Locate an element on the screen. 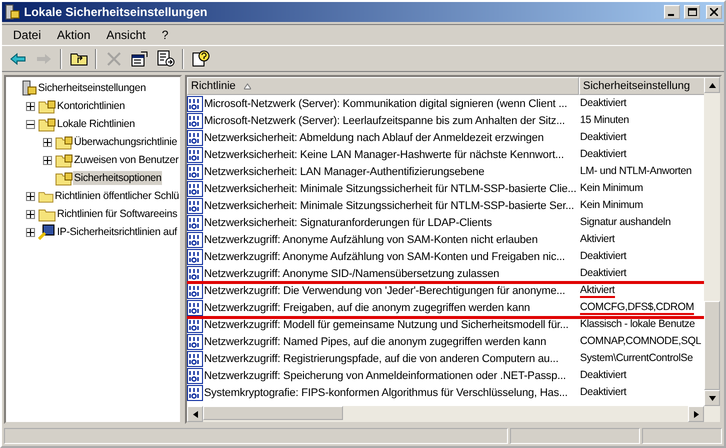 The height and width of the screenshot is (448, 726). folder-up-icon is located at coordinates (79, 58).